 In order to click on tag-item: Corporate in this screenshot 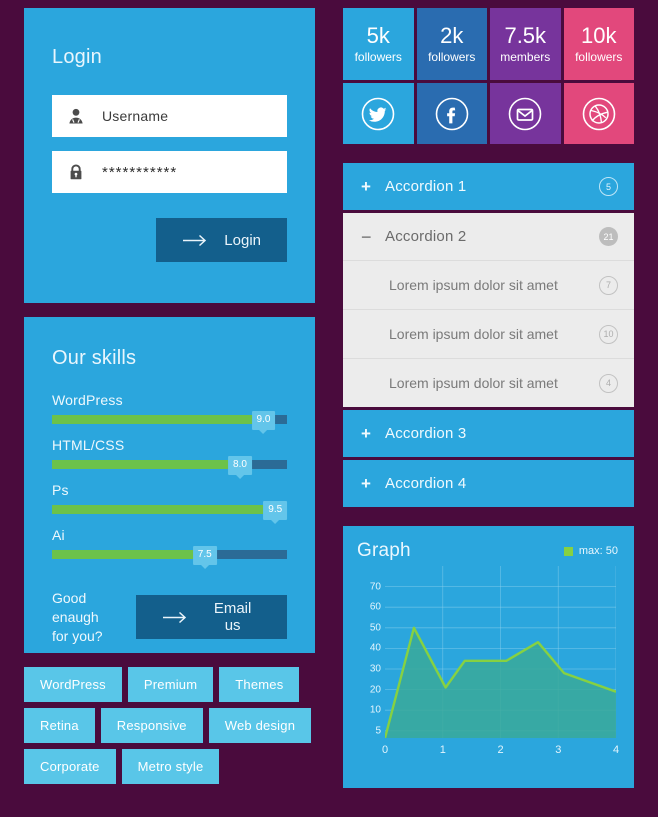, I will do `click(70, 766)`.